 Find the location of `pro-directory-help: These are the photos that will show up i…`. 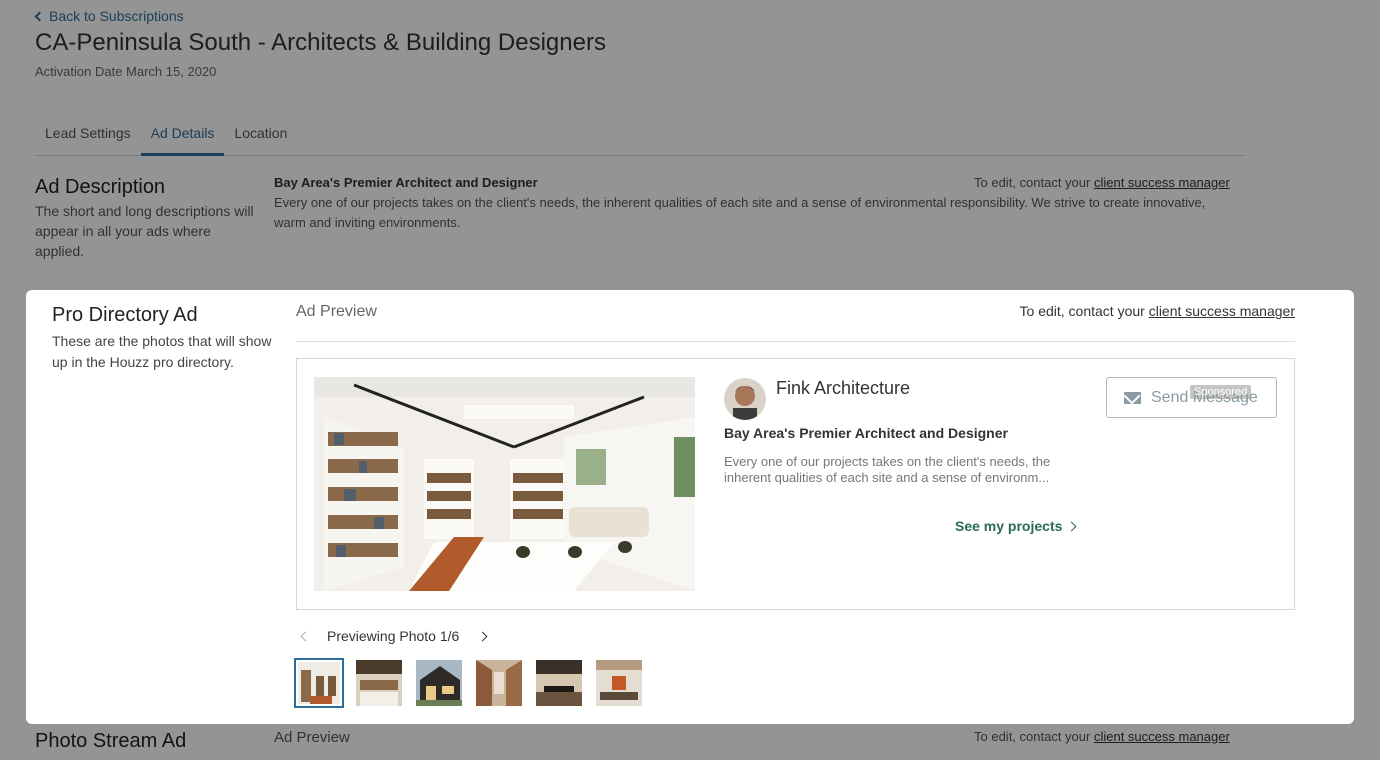

pro-directory-help: These are the photos that will show up i… is located at coordinates (162, 351).